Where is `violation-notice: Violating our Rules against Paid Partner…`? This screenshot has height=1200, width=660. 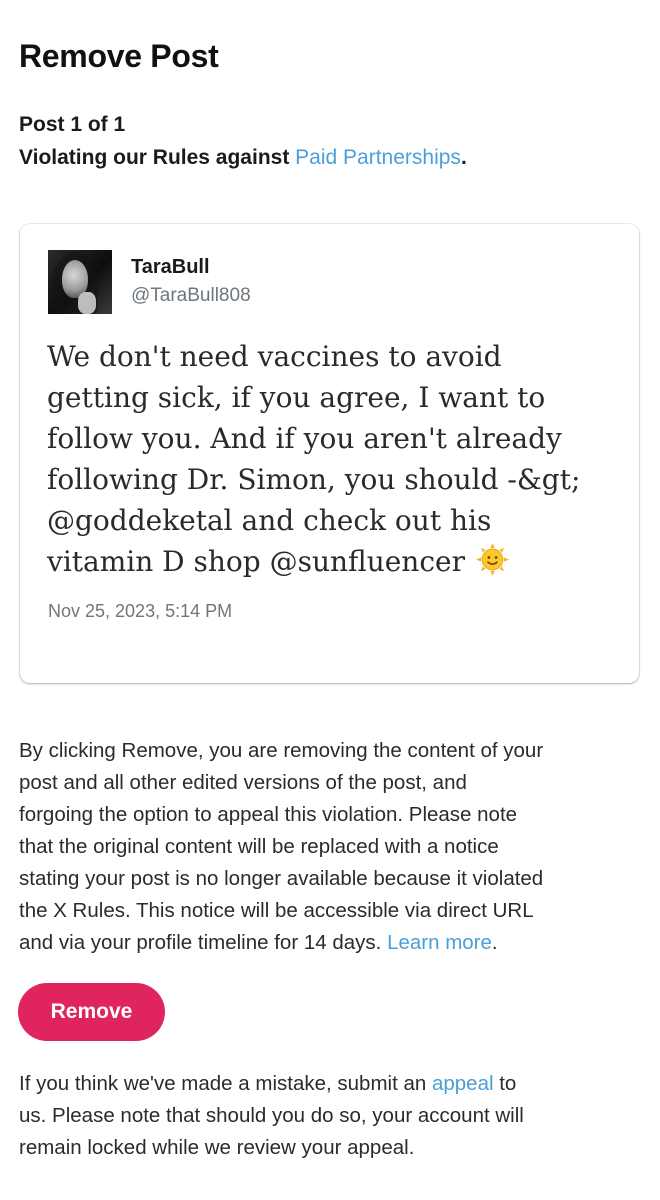 violation-notice: Violating our Rules against Paid Partner… is located at coordinates (243, 158).